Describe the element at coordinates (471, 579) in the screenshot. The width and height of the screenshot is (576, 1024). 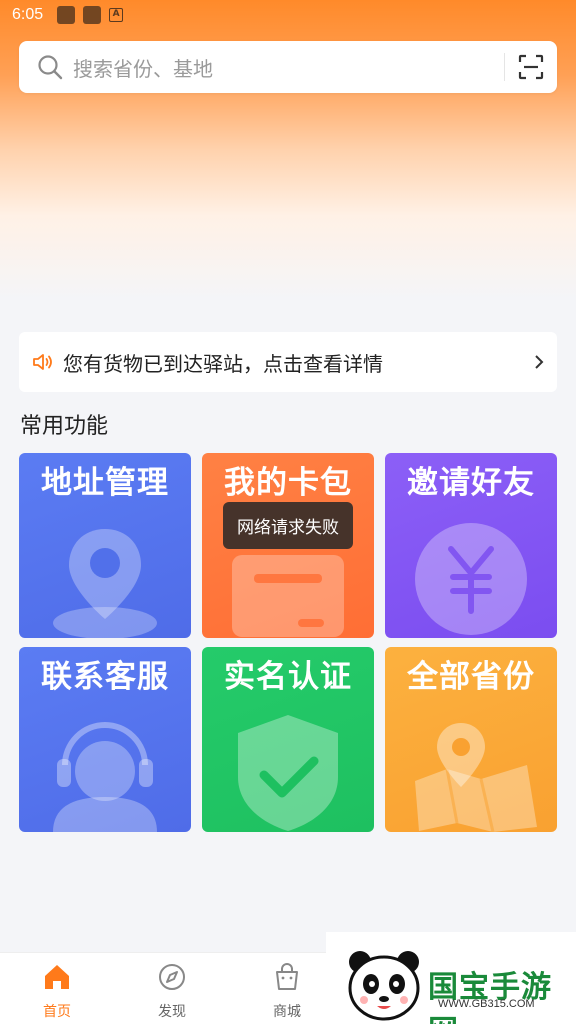
I see `yuan-coin-icon` at that location.